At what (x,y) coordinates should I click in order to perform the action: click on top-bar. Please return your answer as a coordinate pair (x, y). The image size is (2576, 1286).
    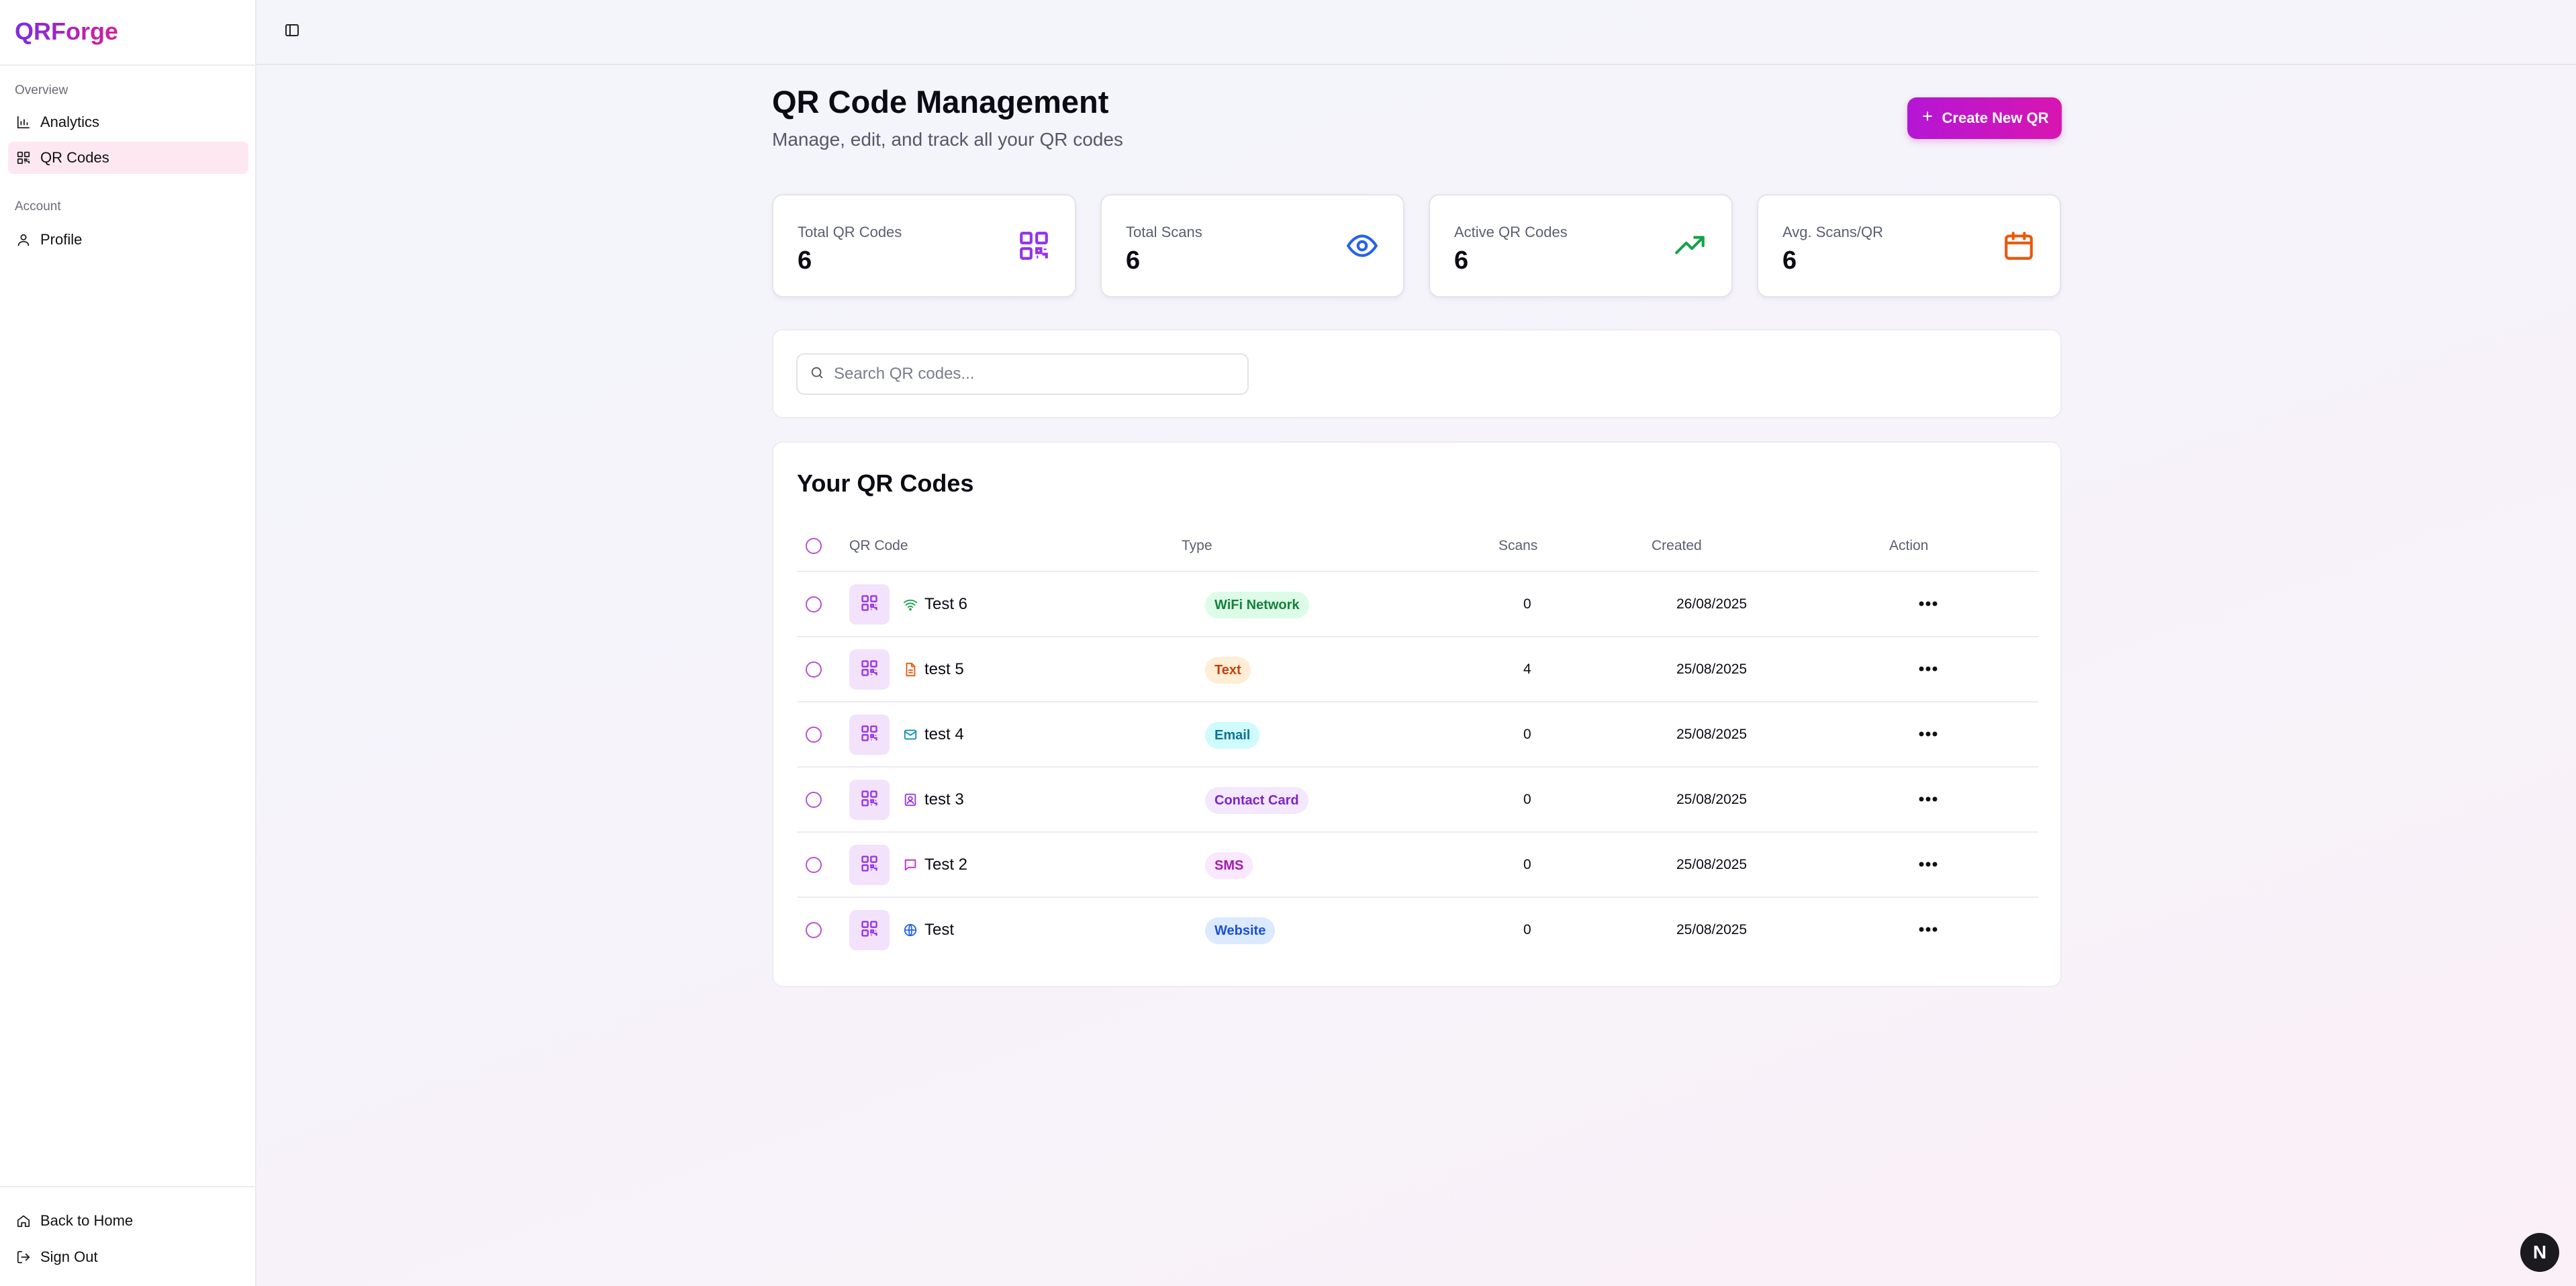
    Looking at the image, I should click on (1416, 32).